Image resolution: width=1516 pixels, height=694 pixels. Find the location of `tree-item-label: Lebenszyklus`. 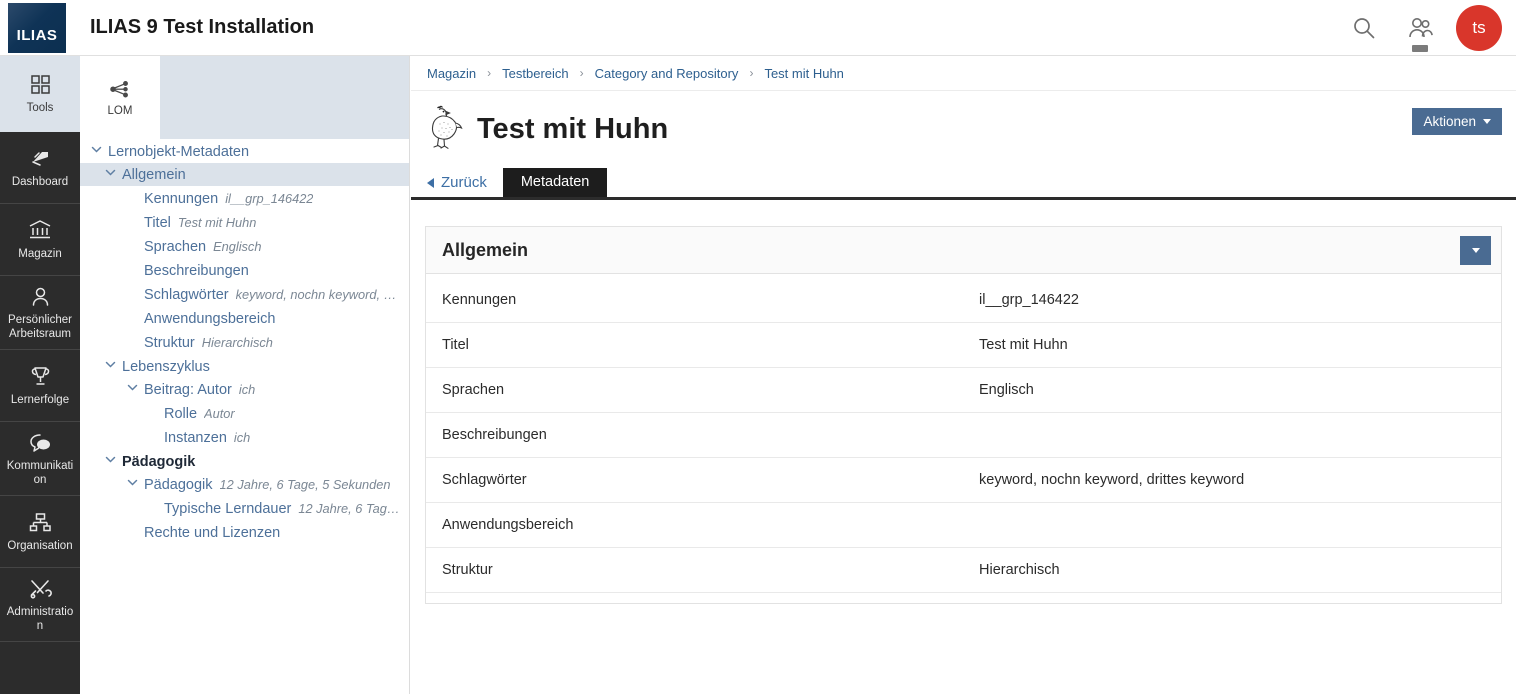

tree-item-label: Lebenszyklus is located at coordinates (166, 366).